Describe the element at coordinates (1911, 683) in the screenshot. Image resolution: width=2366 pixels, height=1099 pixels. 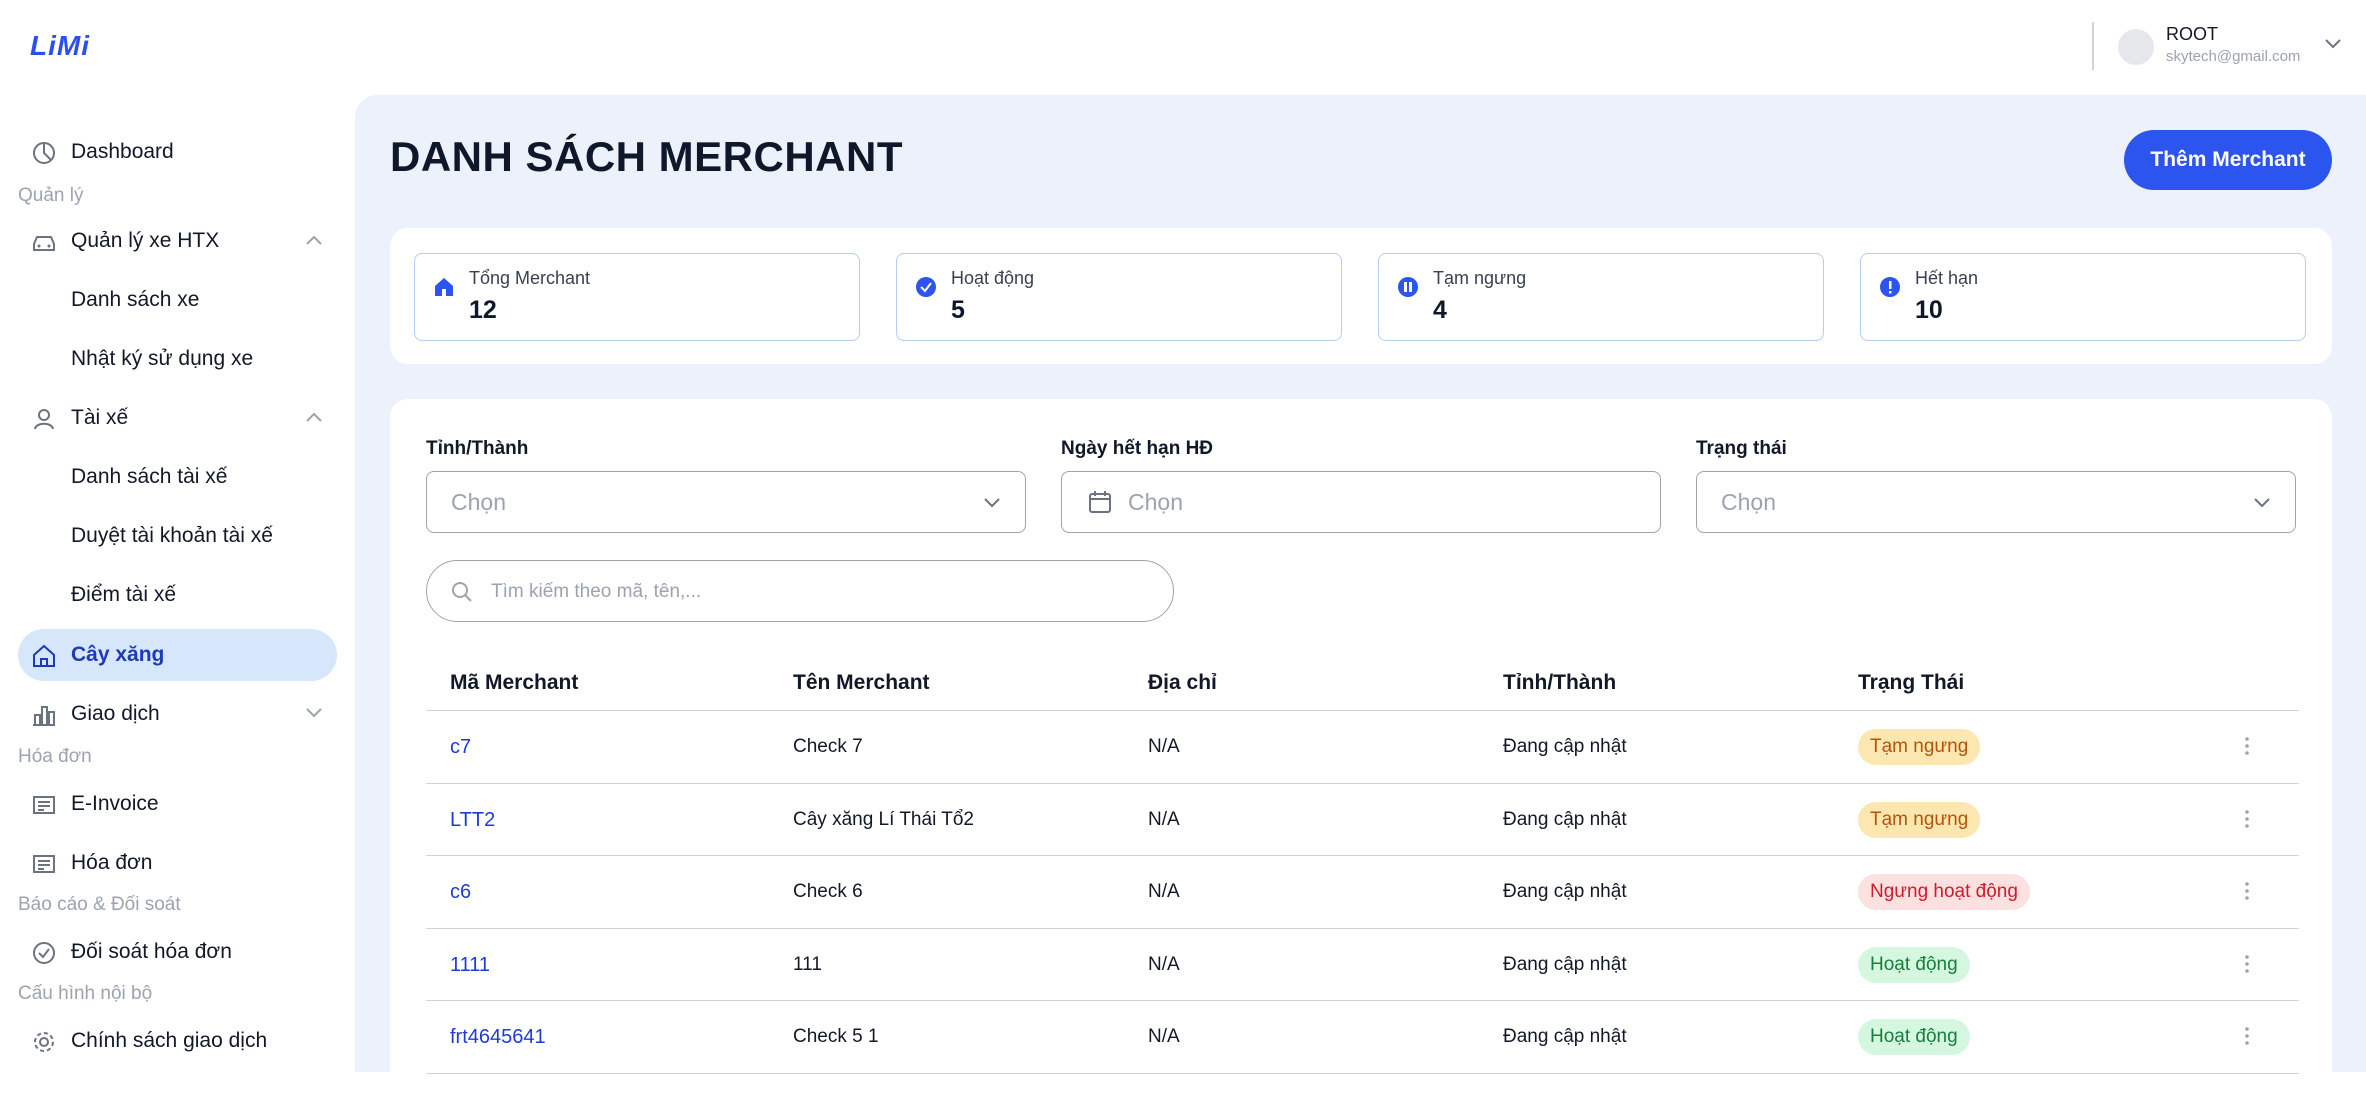
I see `column-header-status: Trạng Thái` at that location.